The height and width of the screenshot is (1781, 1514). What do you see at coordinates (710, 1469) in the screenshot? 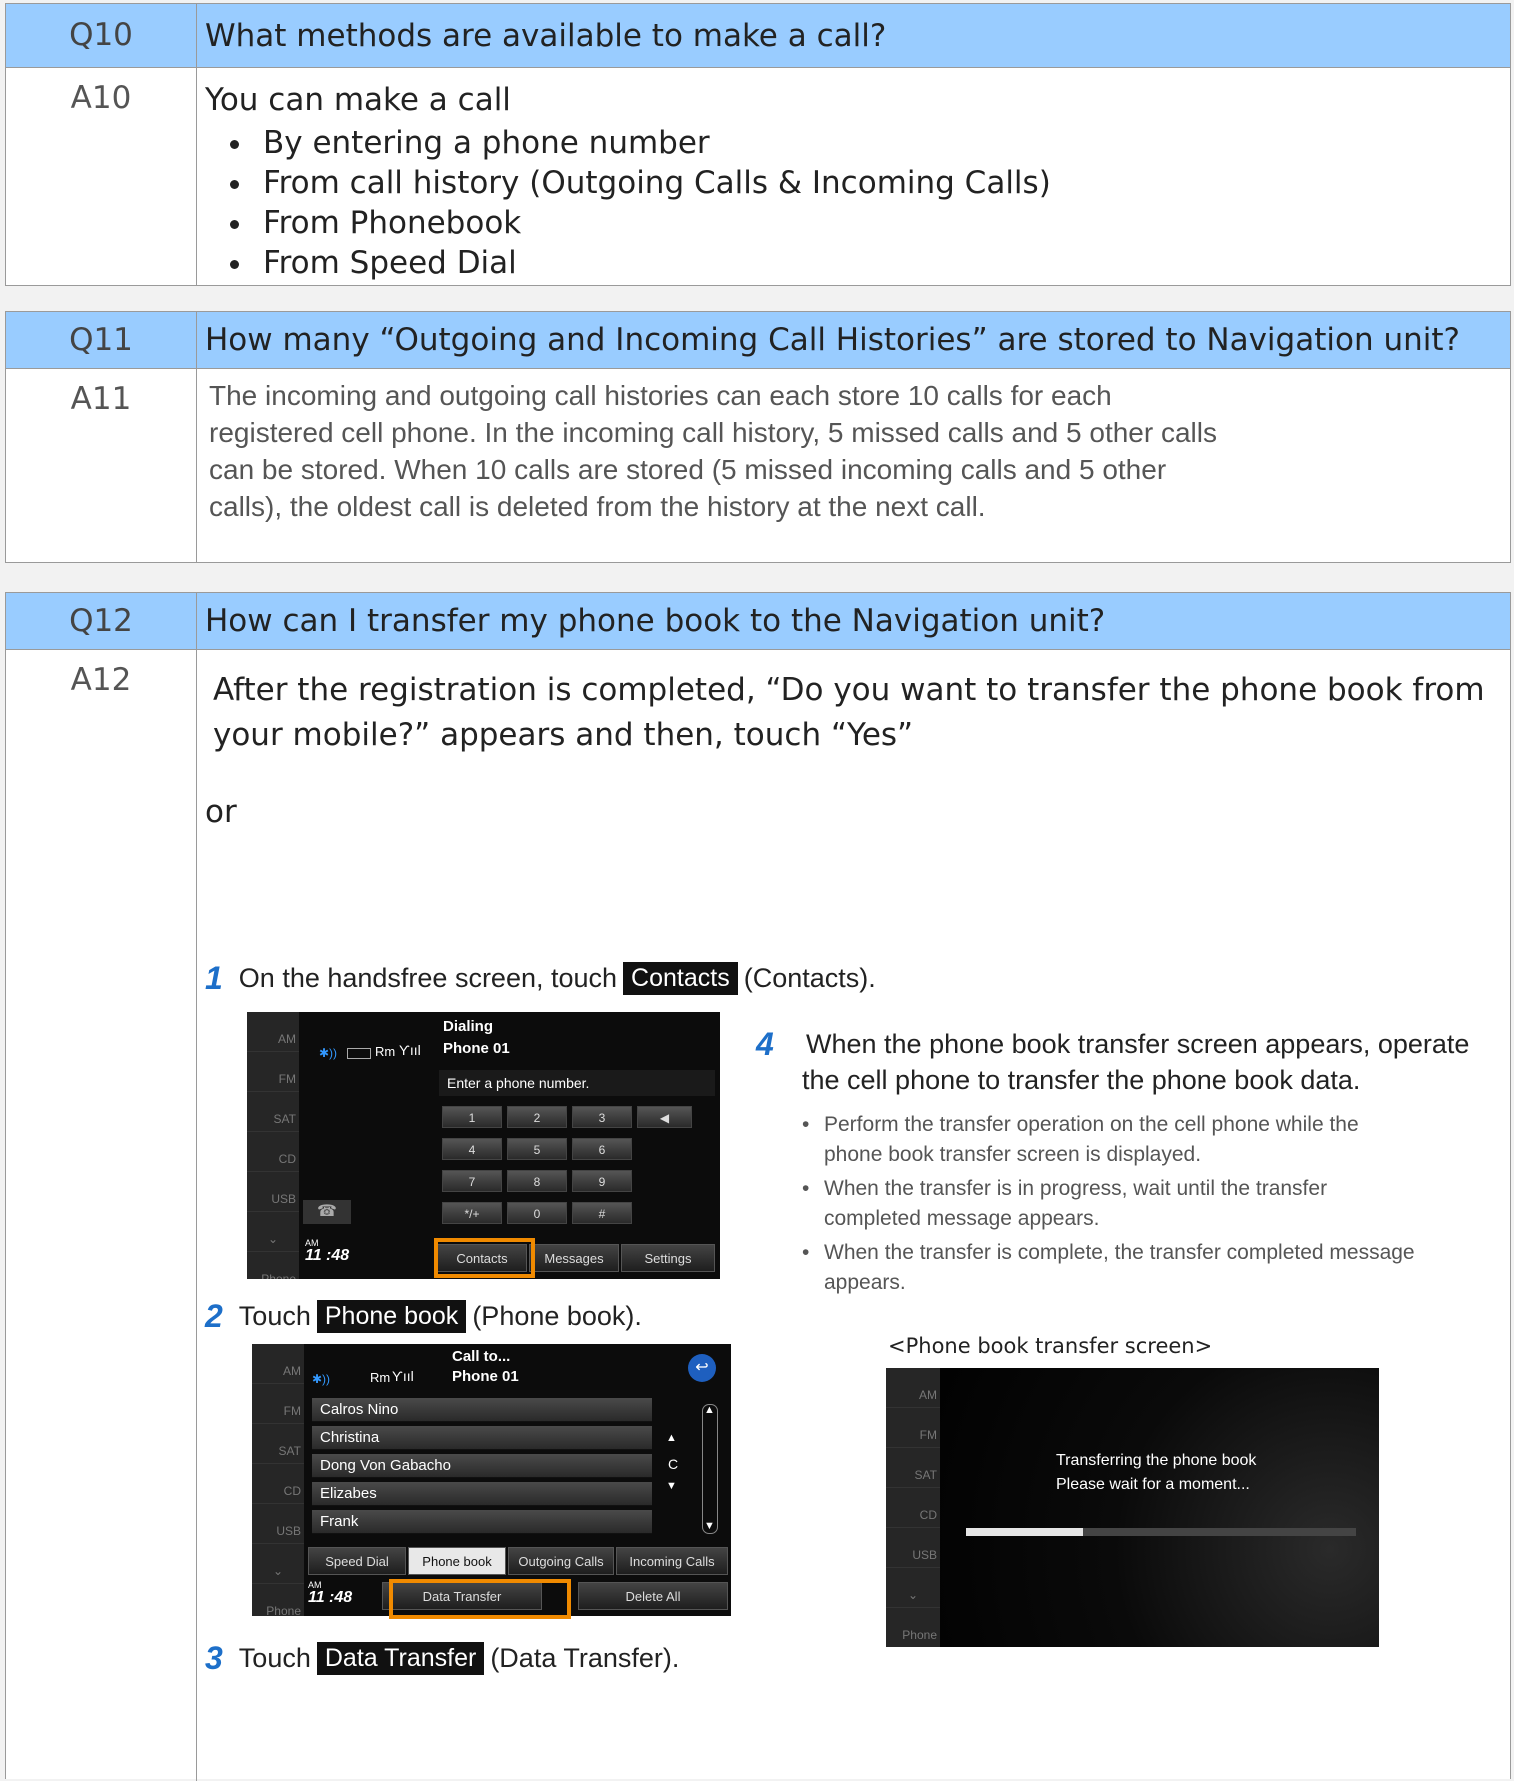
I see `scrollbar` at bounding box center [710, 1469].